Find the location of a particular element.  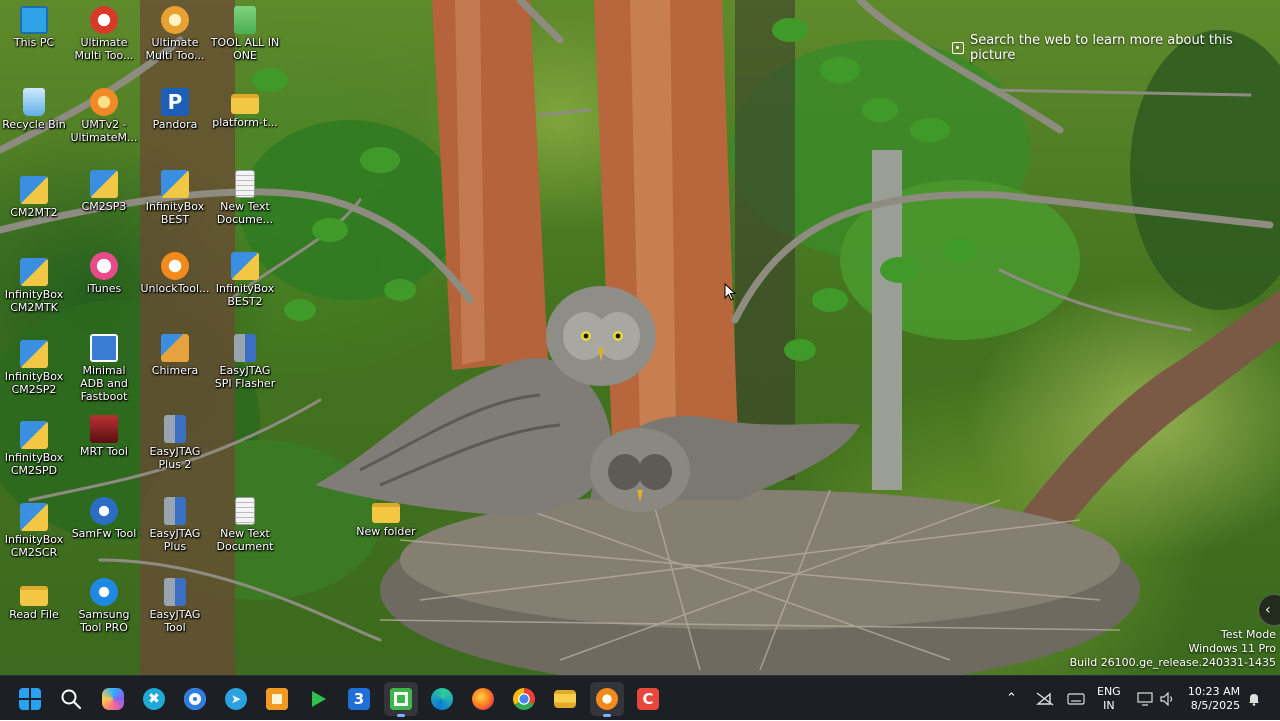

firefox-icon is located at coordinates (483, 699).